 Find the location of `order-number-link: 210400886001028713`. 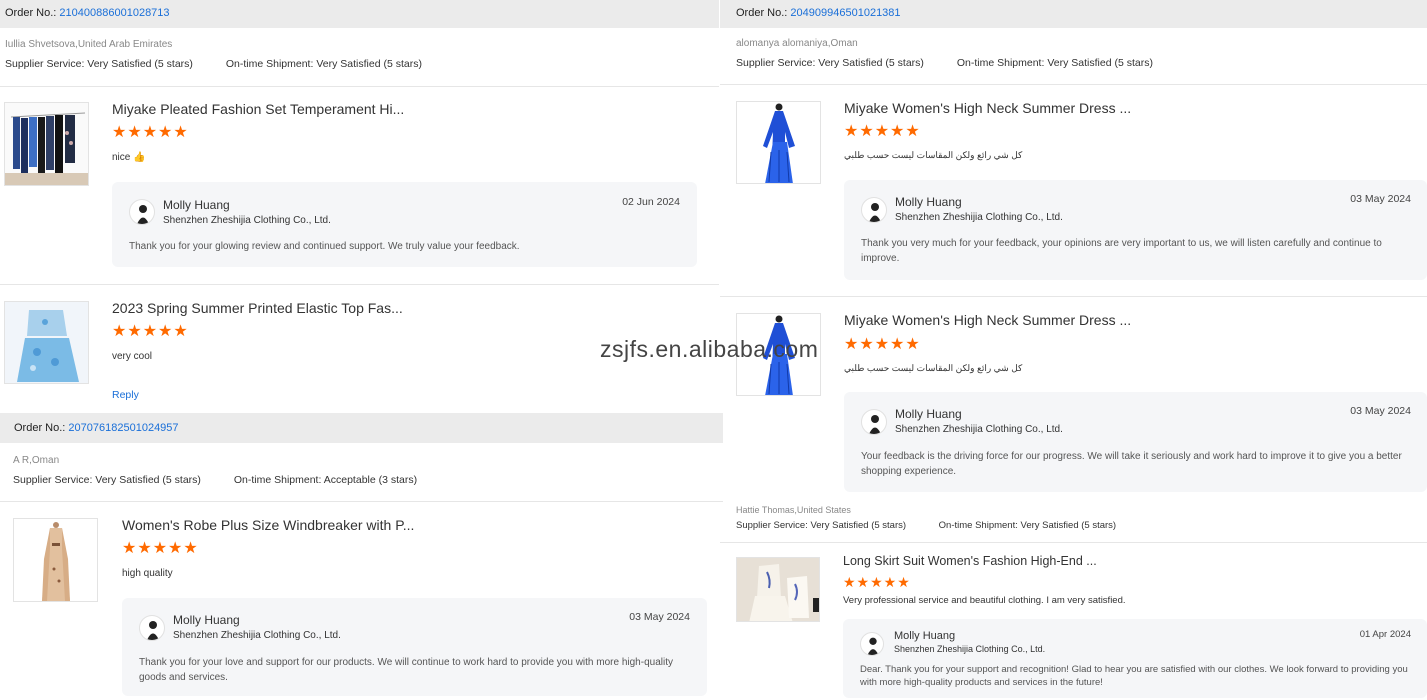

order-number-link: 210400886001028713 is located at coordinates (114, 13).